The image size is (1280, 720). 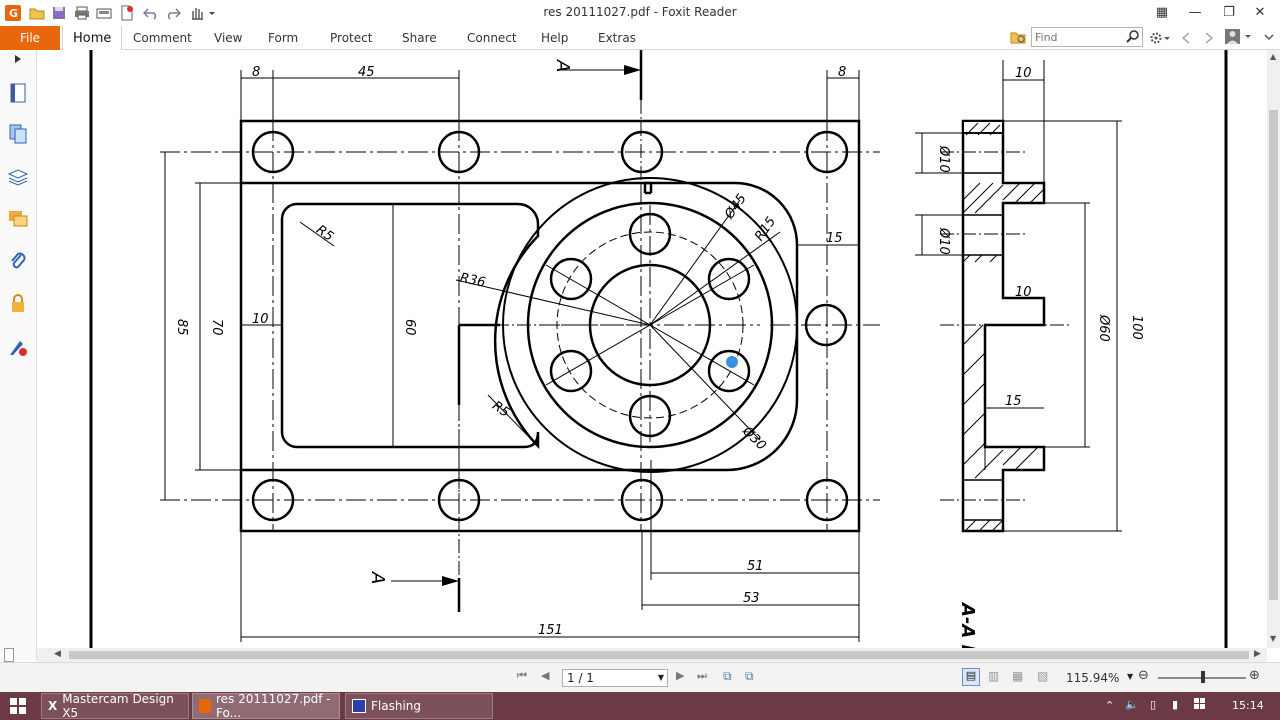 I want to click on expand-panel-icon, so click(x=18, y=59).